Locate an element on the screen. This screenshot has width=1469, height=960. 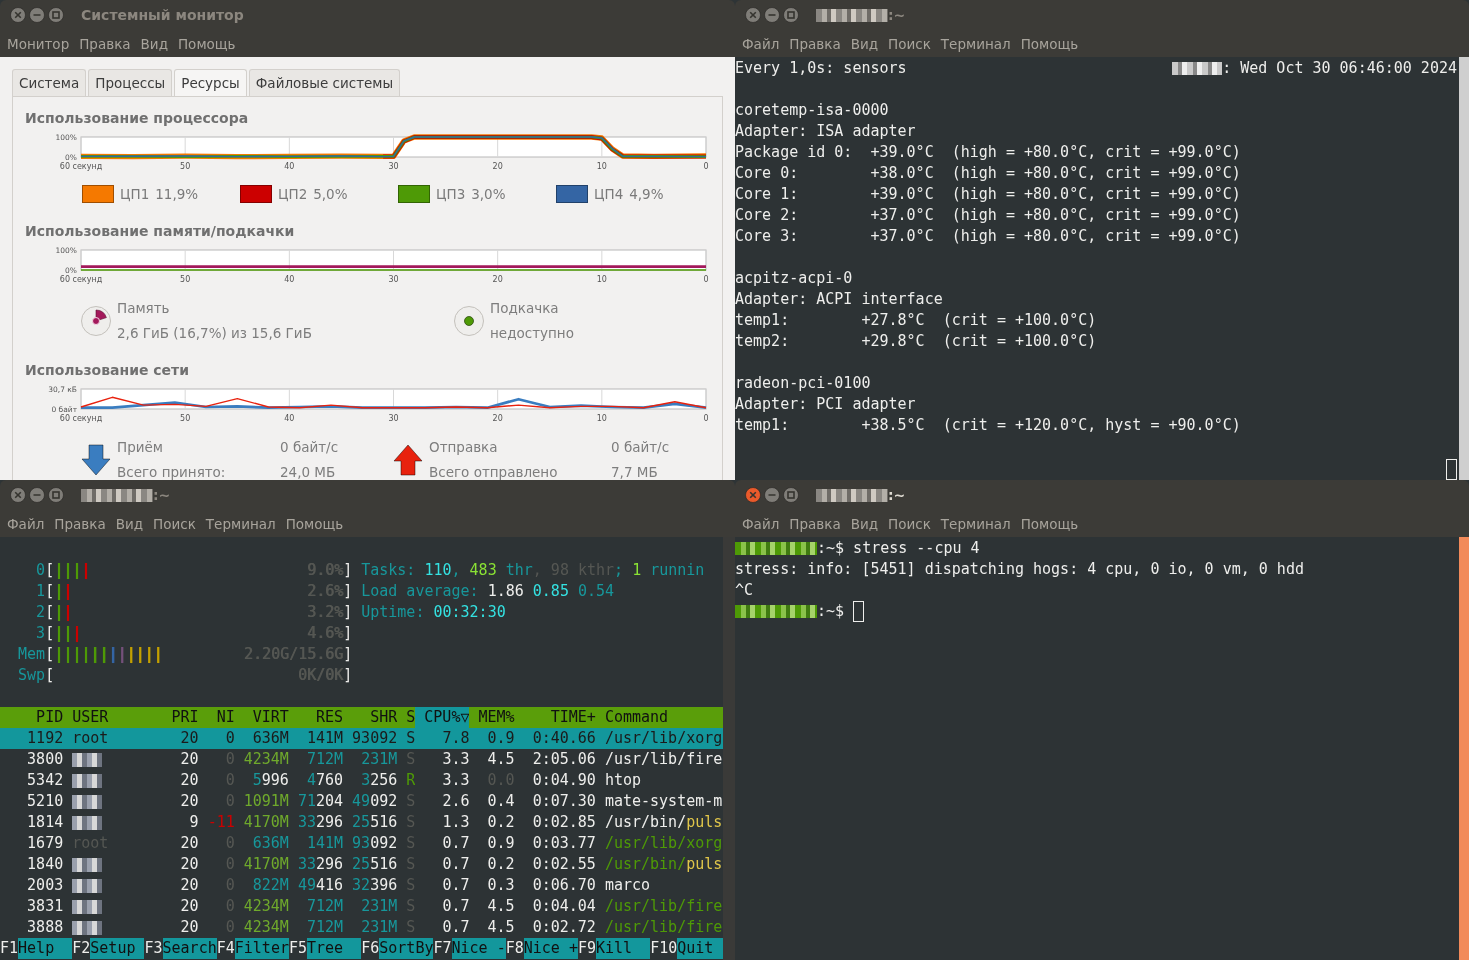
table-cell: mate-system-m is located at coordinates (663, 801).